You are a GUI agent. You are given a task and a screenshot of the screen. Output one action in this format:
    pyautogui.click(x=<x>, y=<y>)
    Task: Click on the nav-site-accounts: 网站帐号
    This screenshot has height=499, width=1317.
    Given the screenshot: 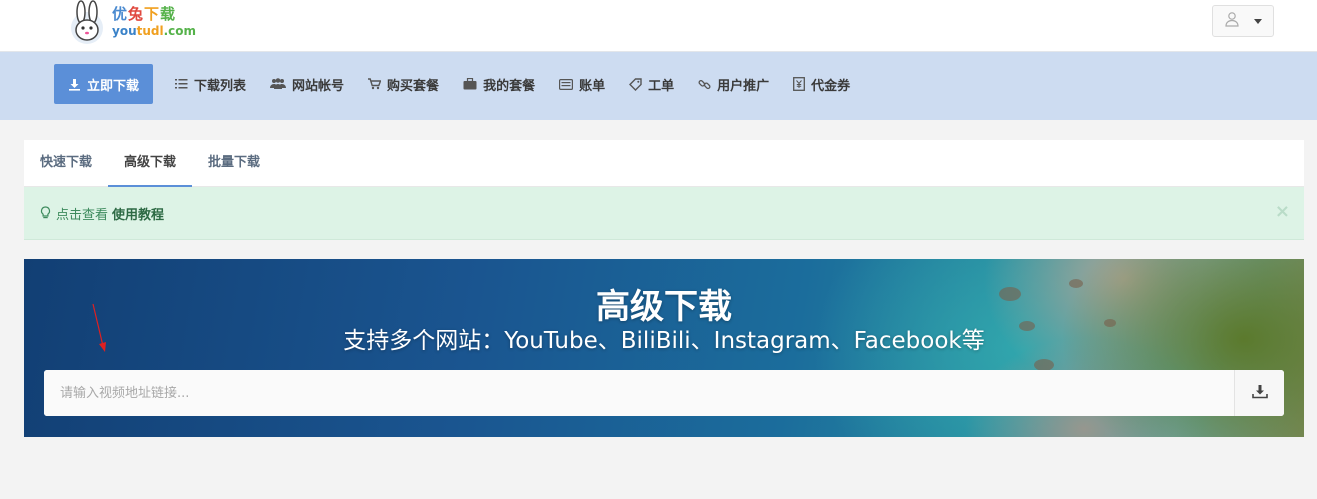 What is the action you would take?
    pyautogui.click(x=307, y=84)
    